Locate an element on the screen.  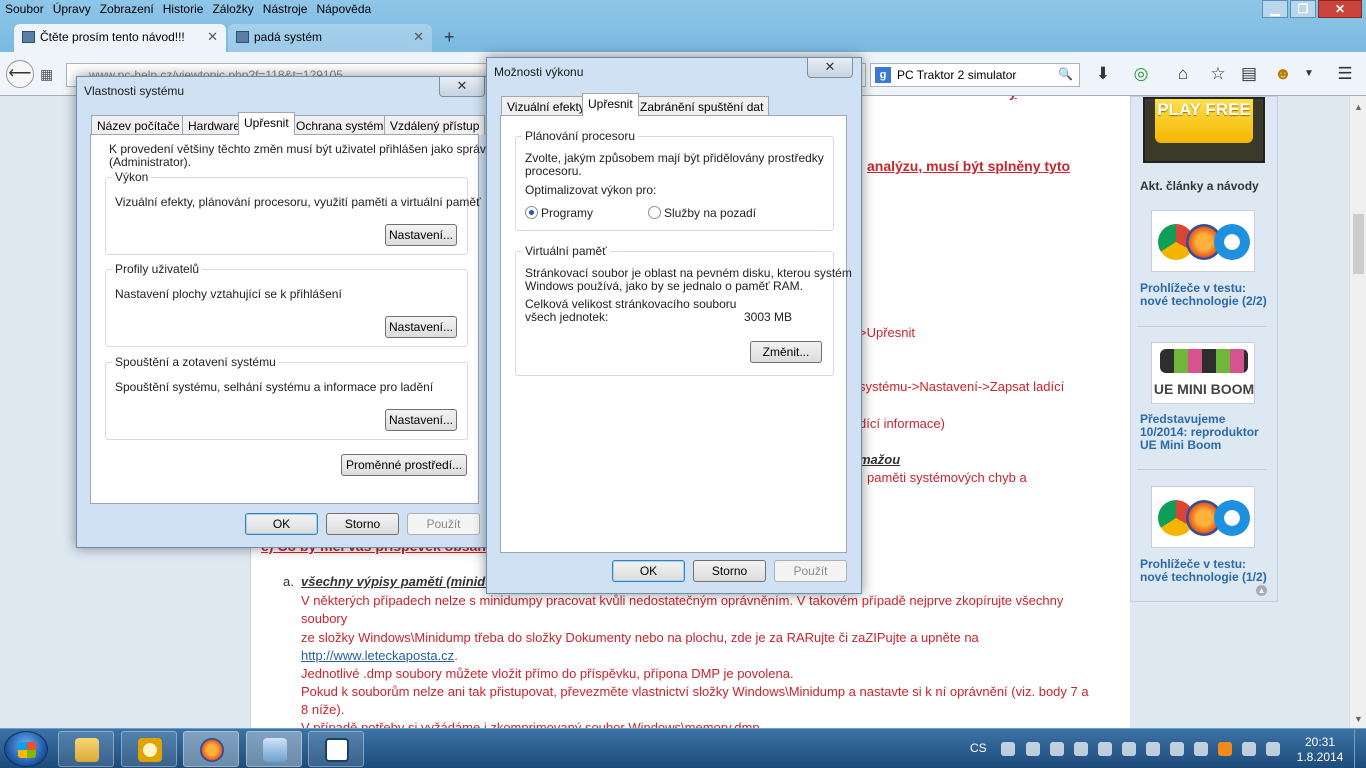
bookmarks-list-icon: ▤ is located at coordinates (1249, 74).